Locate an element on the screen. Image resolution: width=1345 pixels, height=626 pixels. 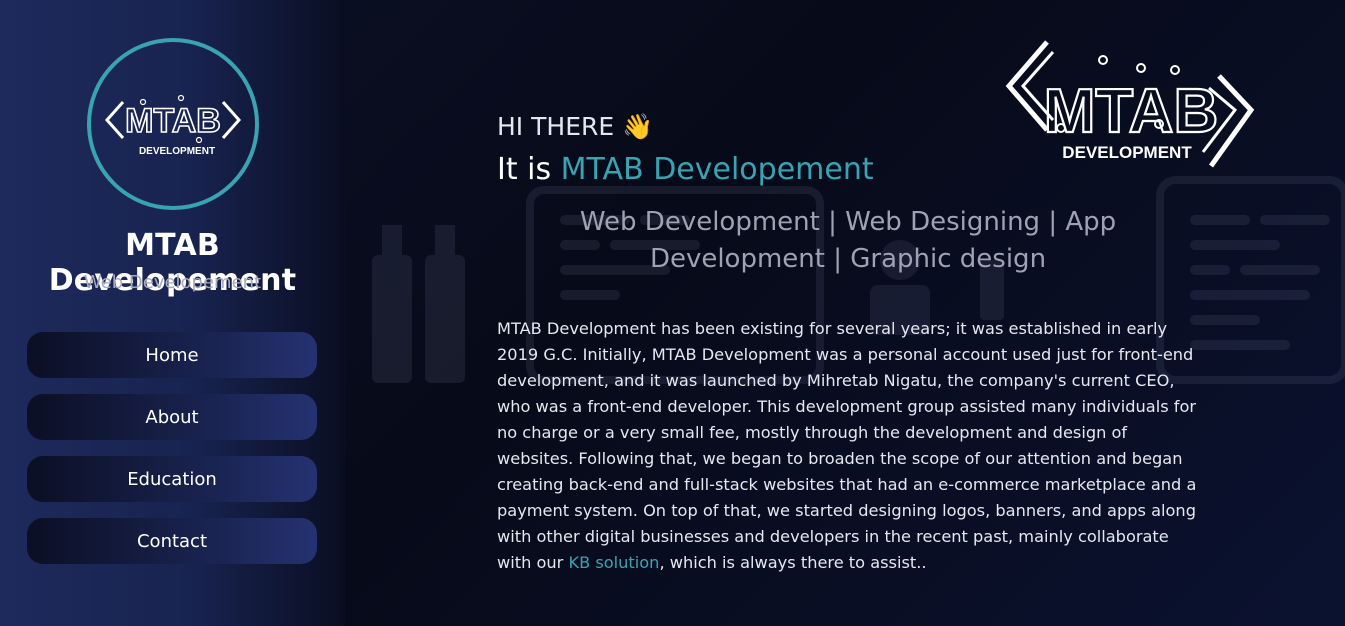
about-suffix: , which is always there to assist.. is located at coordinates (793, 563).